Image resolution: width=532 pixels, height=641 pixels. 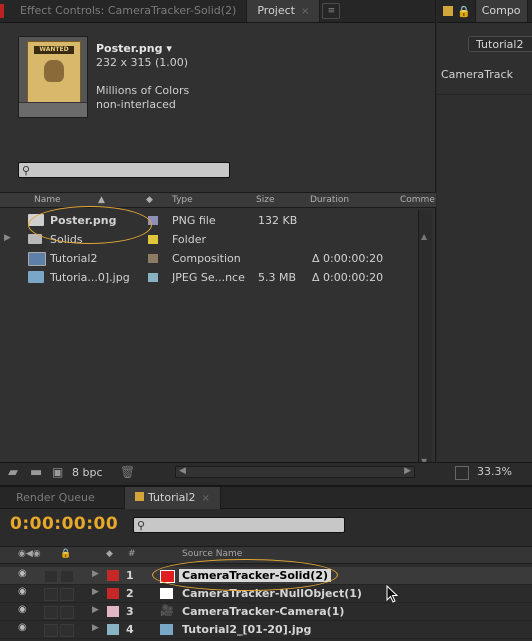 What do you see at coordinates (189, 239) in the screenshot?
I see `item-type: Folder` at bounding box center [189, 239].